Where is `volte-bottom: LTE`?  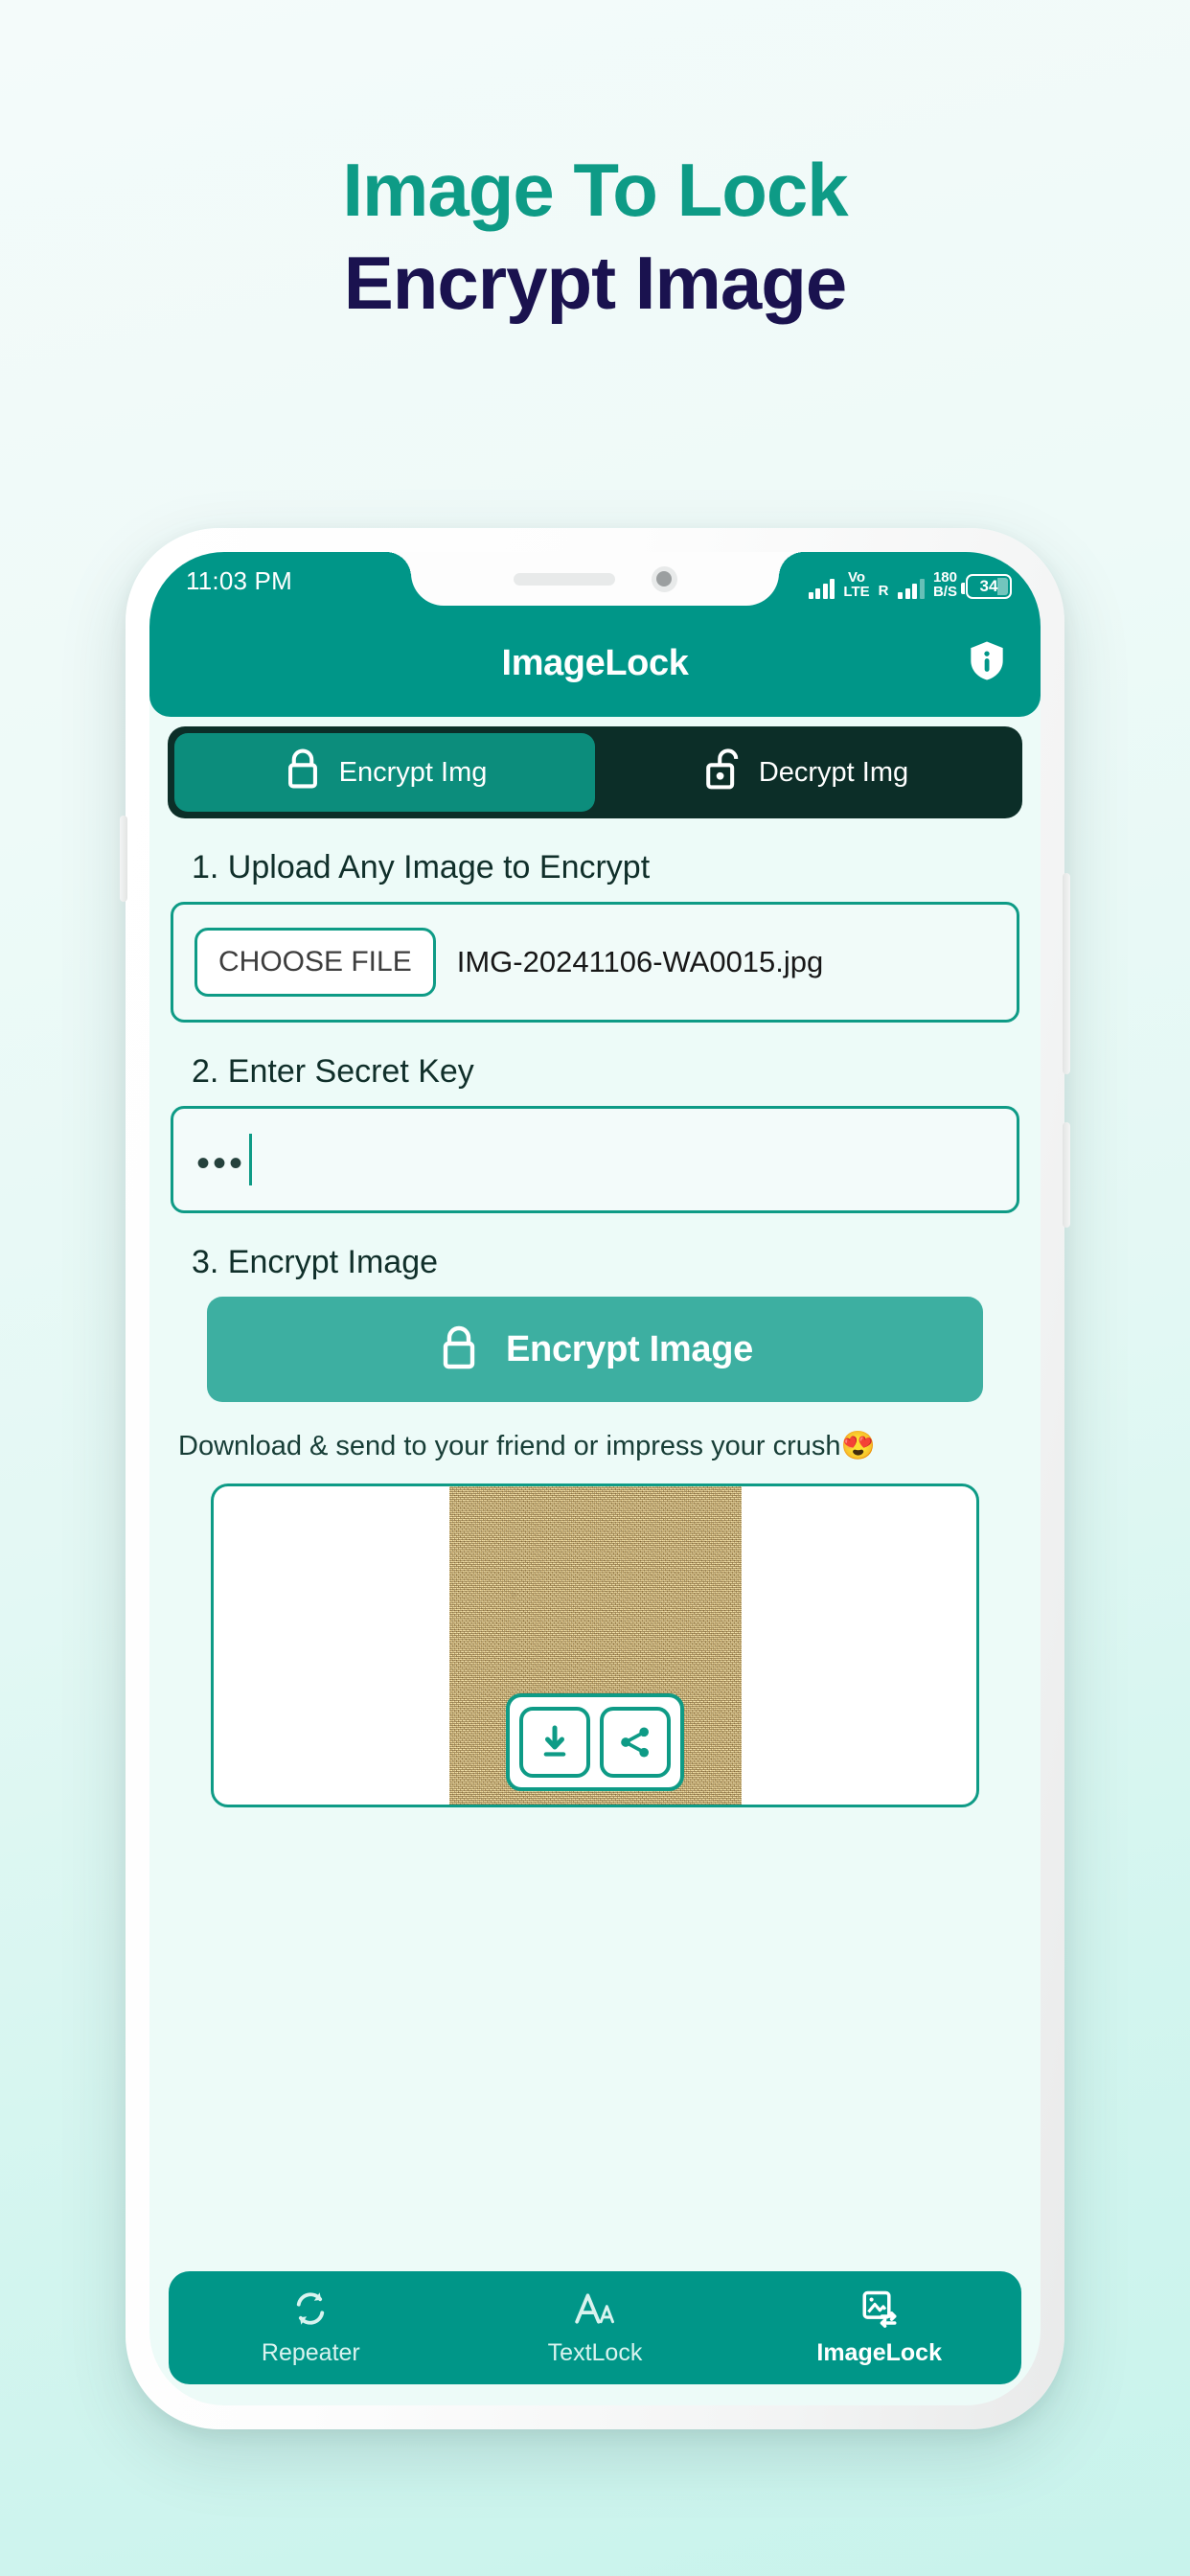 volte-bottom: LTE is located at coordinates (857, 592).